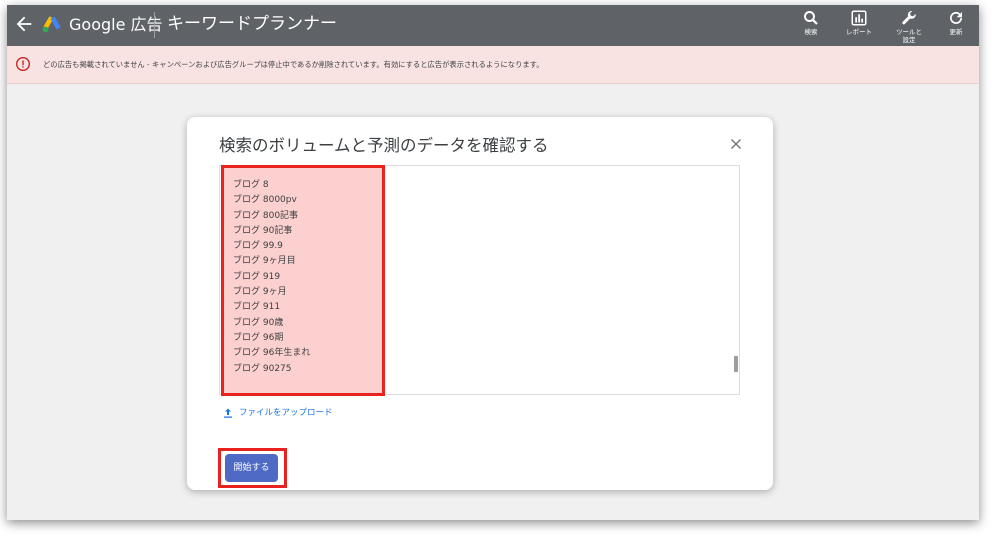  What do you see at coordinates (257, 276) in the screenshot?
I see `keyword-line: ブログ 919` at bounding box center [257, 276].